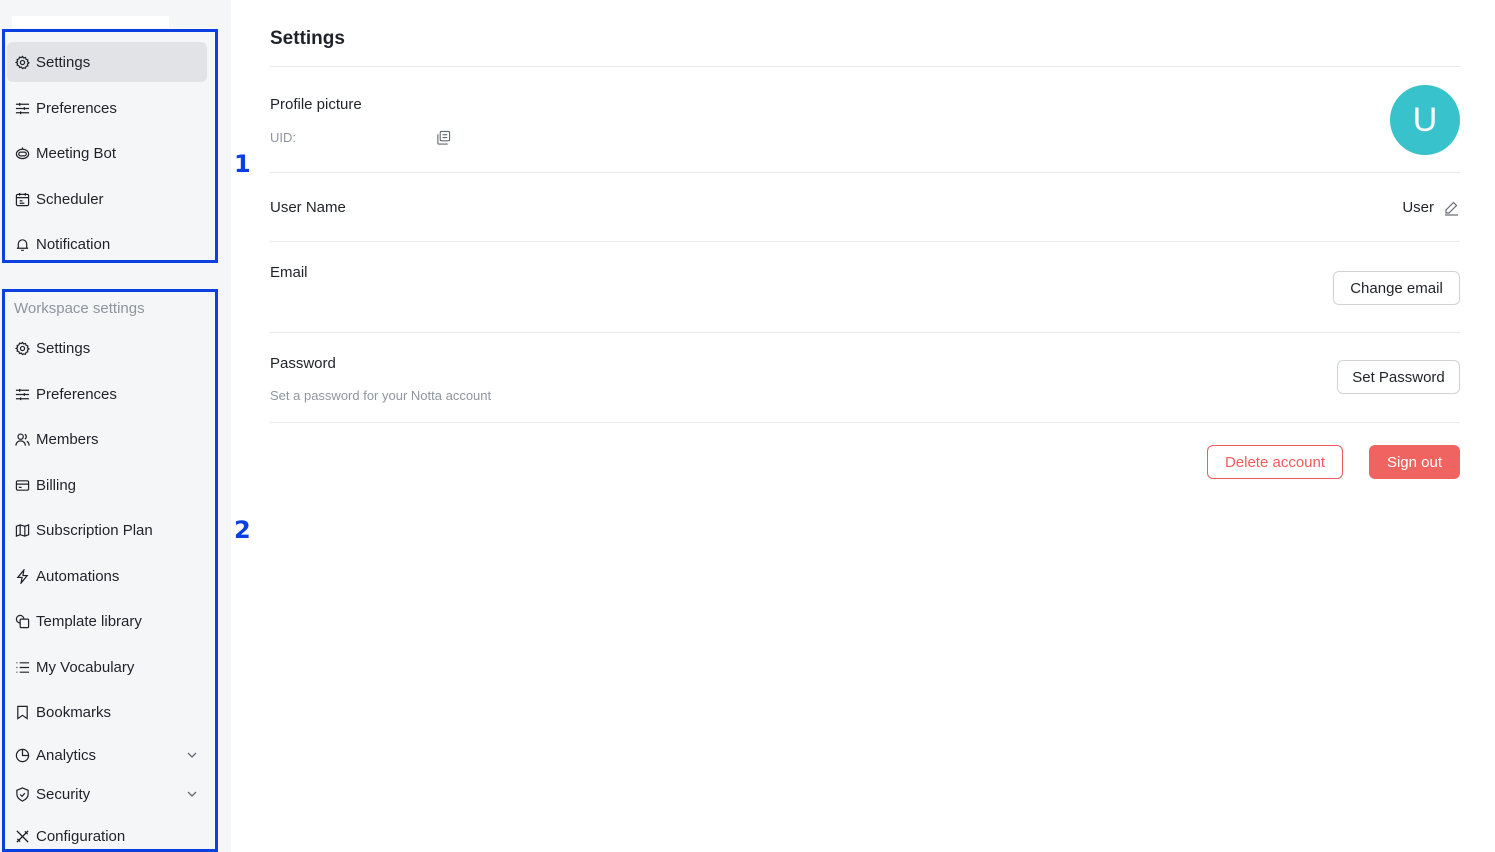 The width and height of the screenshot is (1495, 852). I want to click on change-email-button: Change email, so click(1396, 288).